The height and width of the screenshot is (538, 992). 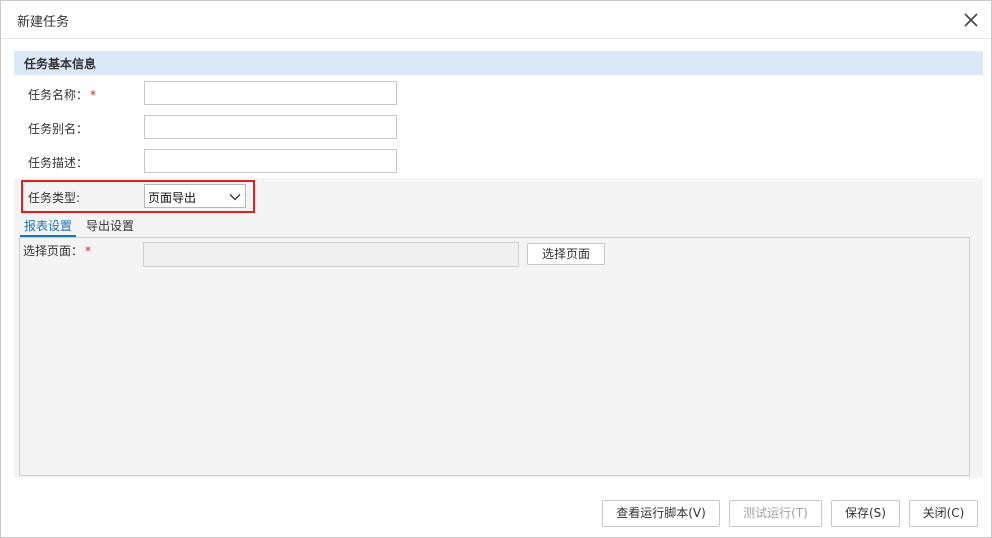 I want to click on section-header: 任务基本信息, so click(x=498, y=63).